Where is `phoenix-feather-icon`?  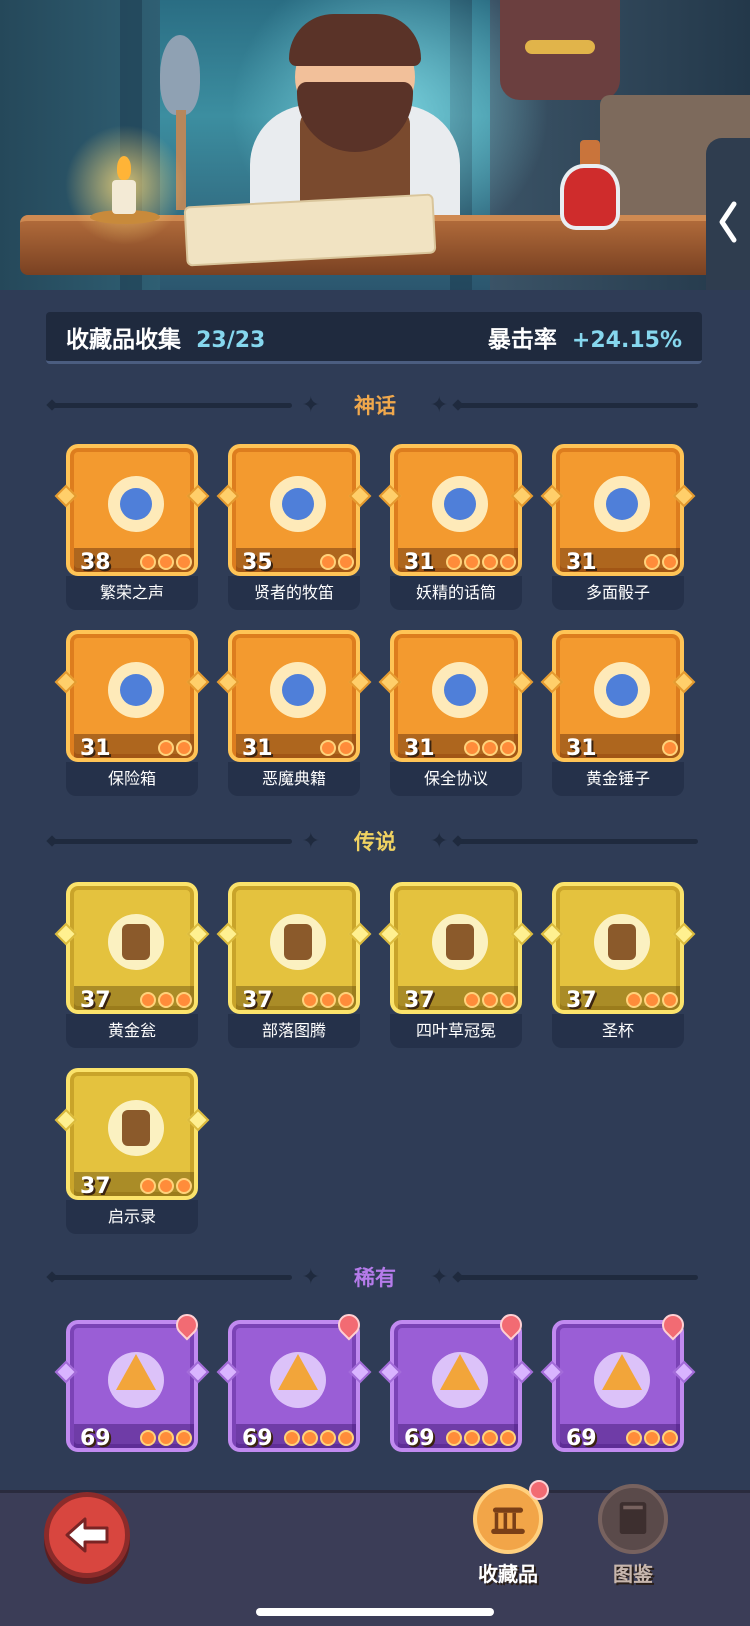 phoenix-feather-icon is located at coordinates (298, 1380).